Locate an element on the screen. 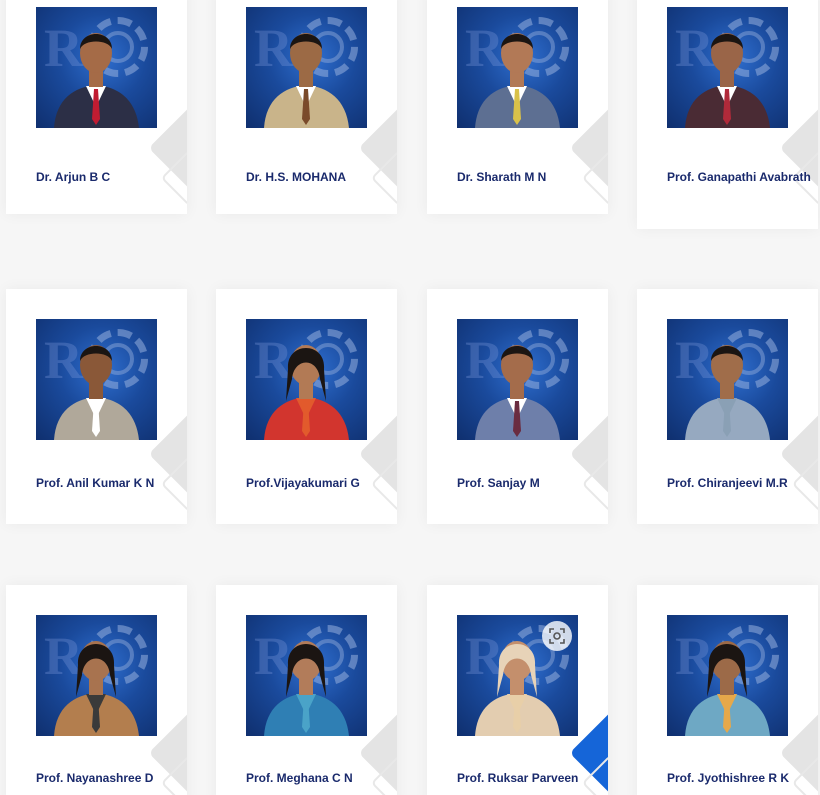 This screenshot has width=820, height=795. faculty-name: Prof. Ganapathi Avabrath is located at coordinates (741, 177).